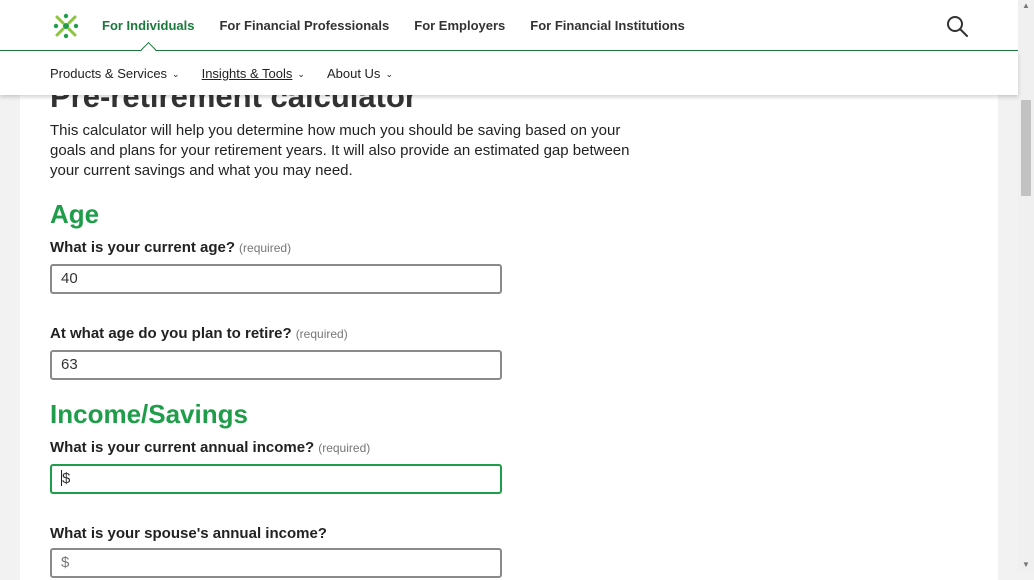 This screenshot has height=580, width=1034. I want to click on nav-insights-tools: Insights & Tools ⌄, so click(253, 74).